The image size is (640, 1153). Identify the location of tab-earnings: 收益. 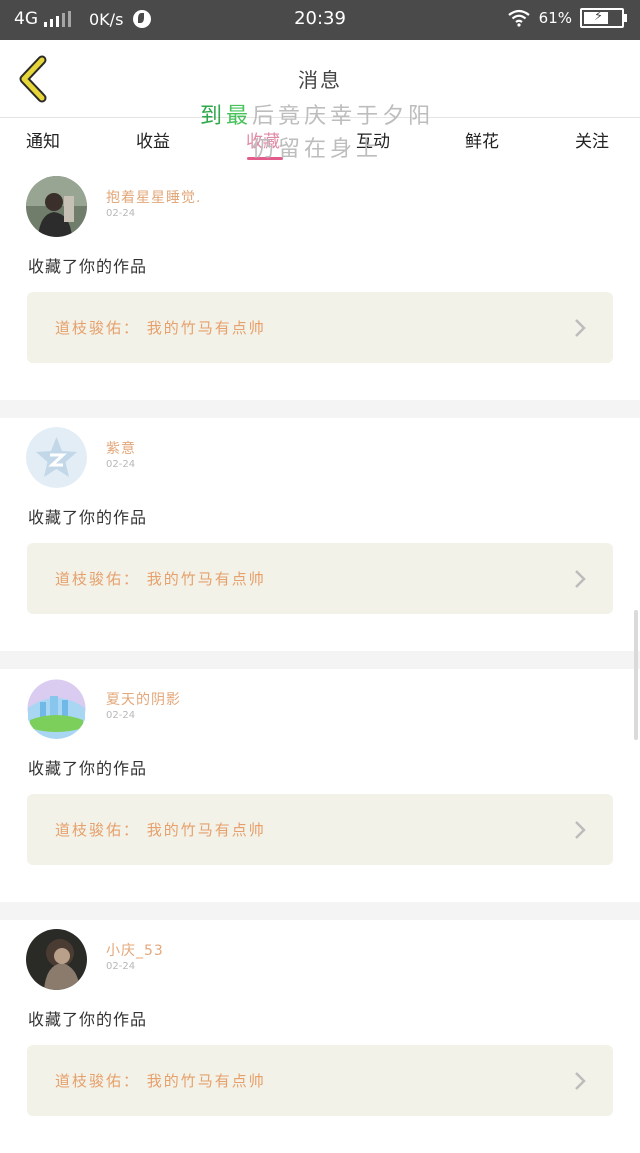
(153, 139).